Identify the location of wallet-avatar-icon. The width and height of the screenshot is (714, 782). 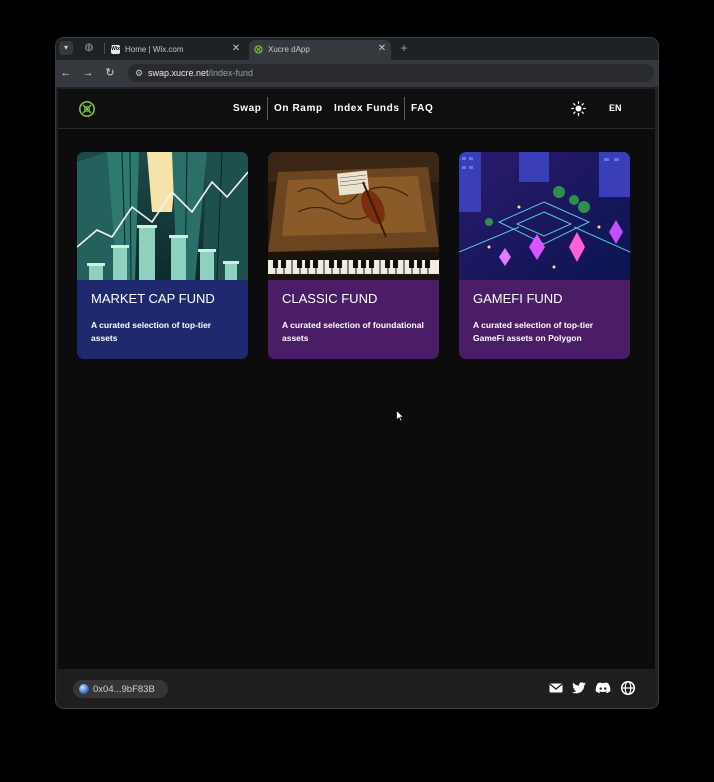
(84, 689).